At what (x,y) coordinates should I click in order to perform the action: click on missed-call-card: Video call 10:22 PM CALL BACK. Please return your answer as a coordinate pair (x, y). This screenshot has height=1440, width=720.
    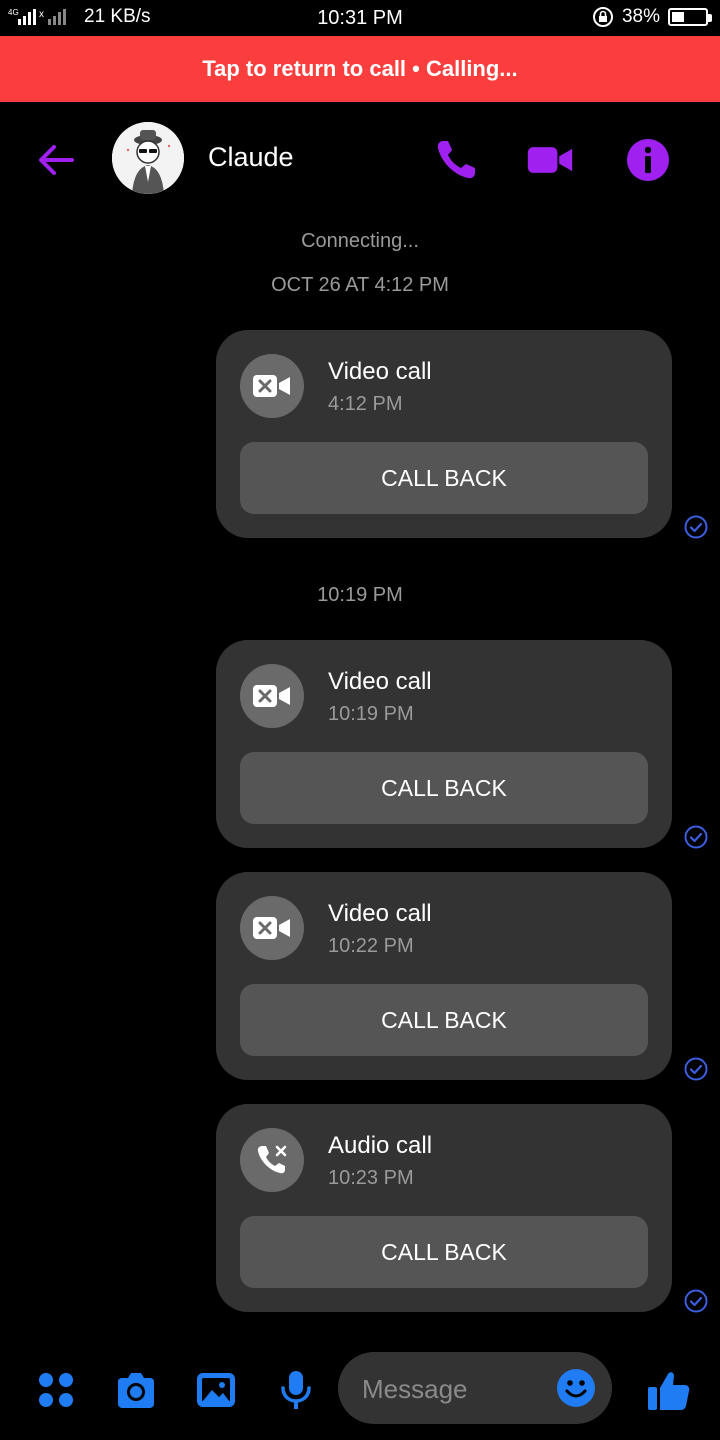
    Looking at the image, I should click on (444, 976).